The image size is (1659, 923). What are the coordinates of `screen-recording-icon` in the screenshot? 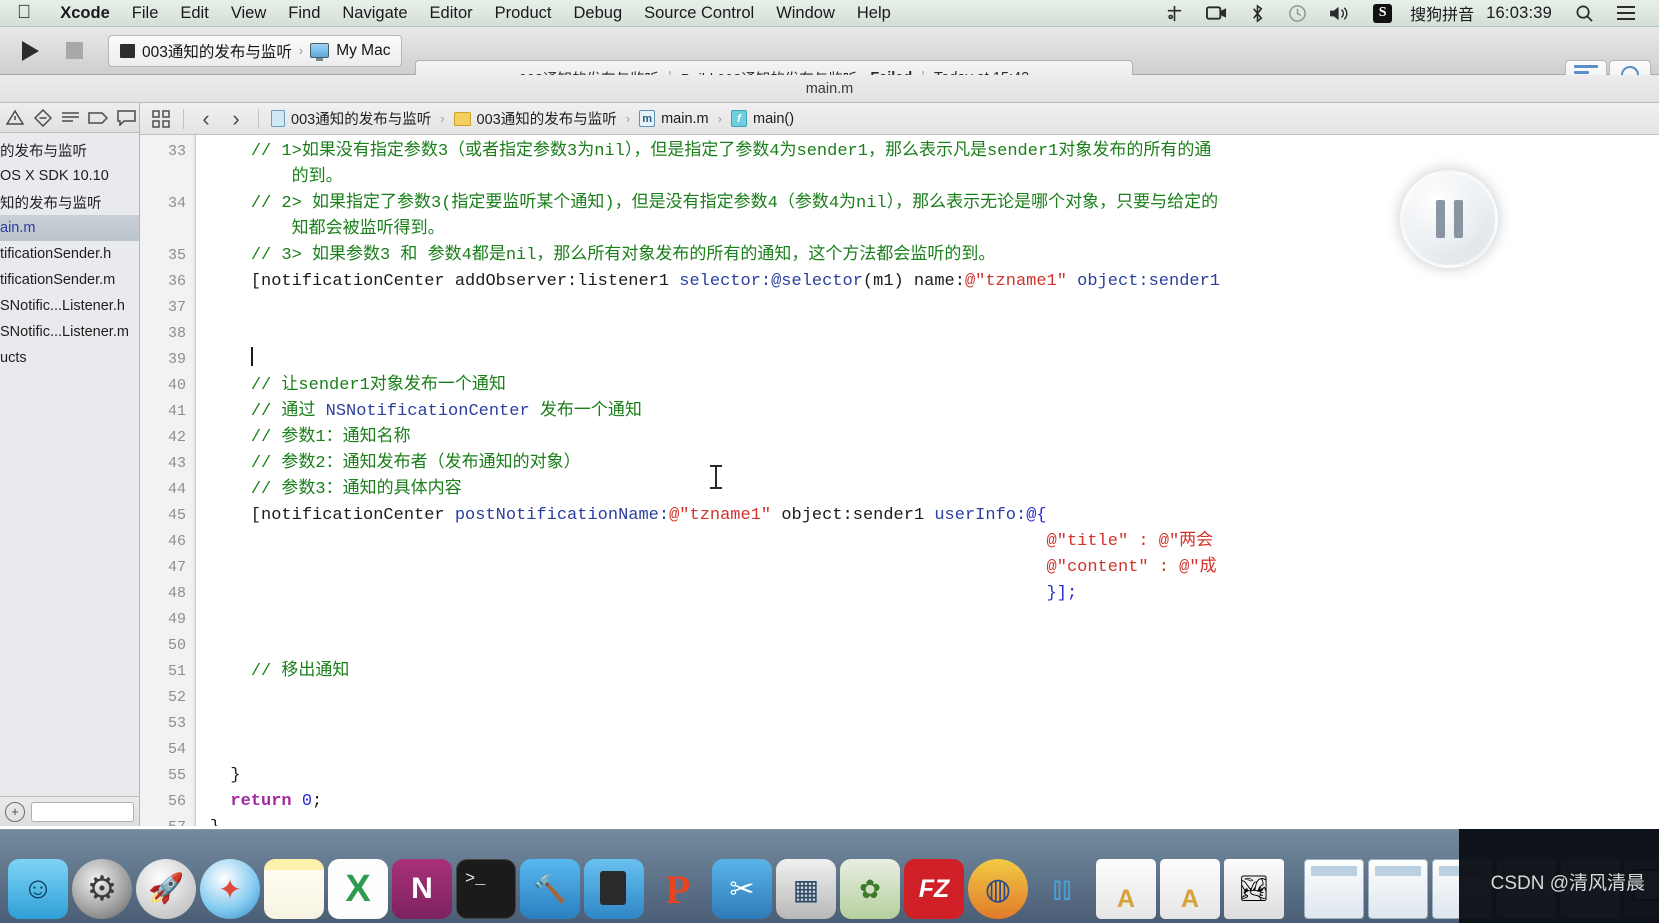 It's located at (1216, 13).